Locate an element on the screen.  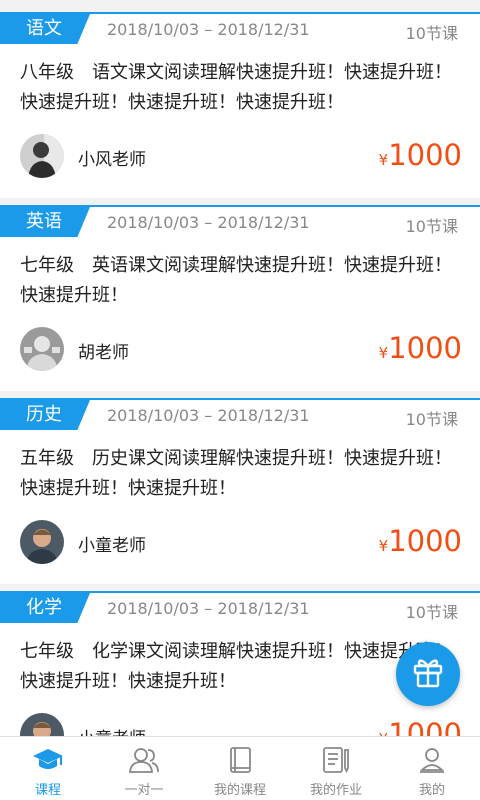
course-title: 七年级 英语课文阅读理解快速提升班！快速提升班！快速提升班！ is located at coordinates (236, 280).